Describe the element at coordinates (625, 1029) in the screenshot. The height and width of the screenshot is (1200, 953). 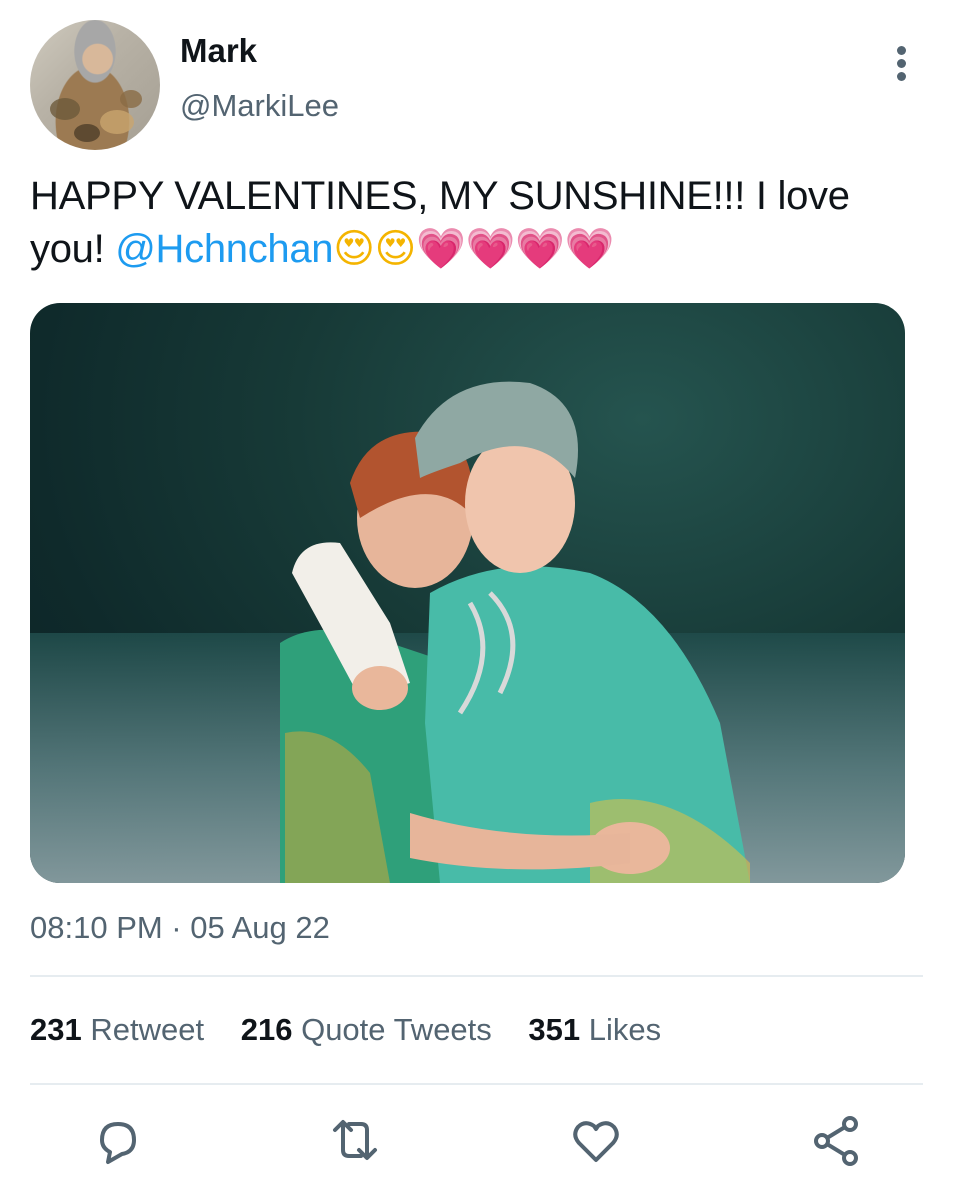
I see `likes-label: Likes` at that location.